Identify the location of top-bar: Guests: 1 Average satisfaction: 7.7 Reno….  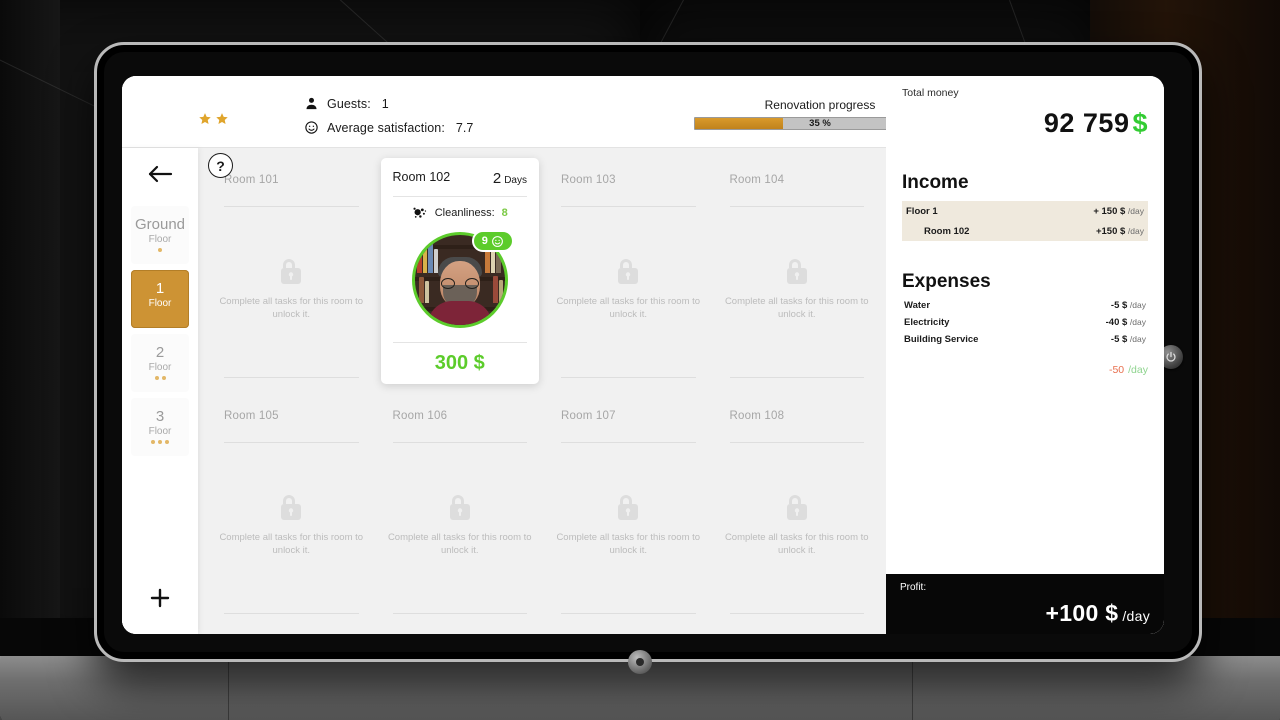
(534, 112).